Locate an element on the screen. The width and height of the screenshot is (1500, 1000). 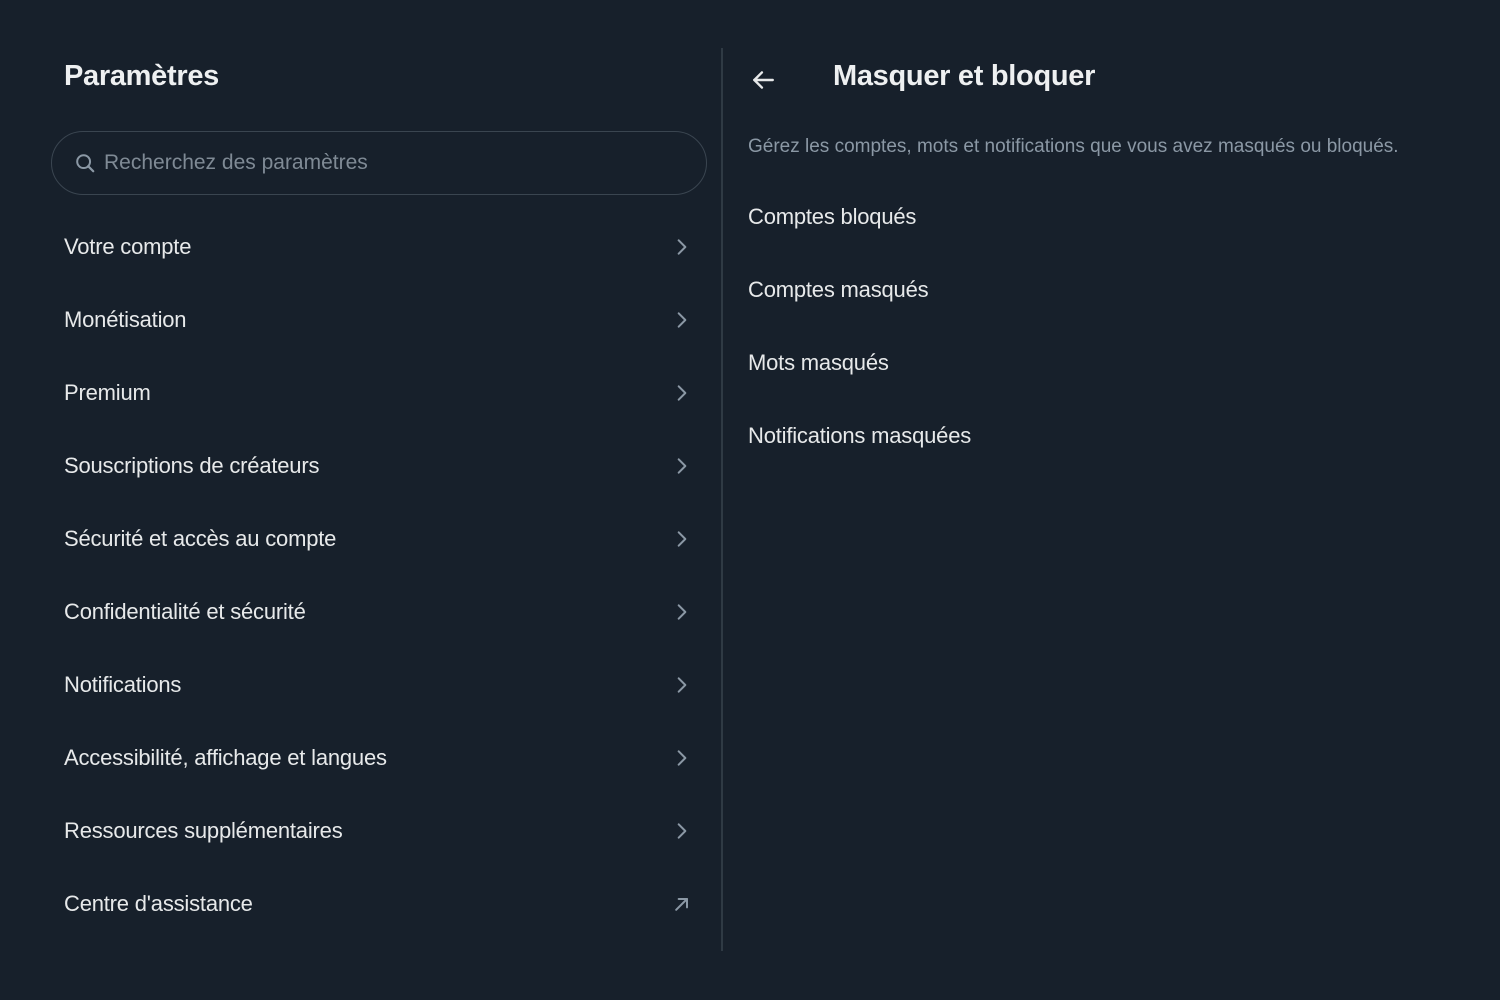
menu-item-centre-assistance: Centre d'assistance is located at coordinates (380, 903).